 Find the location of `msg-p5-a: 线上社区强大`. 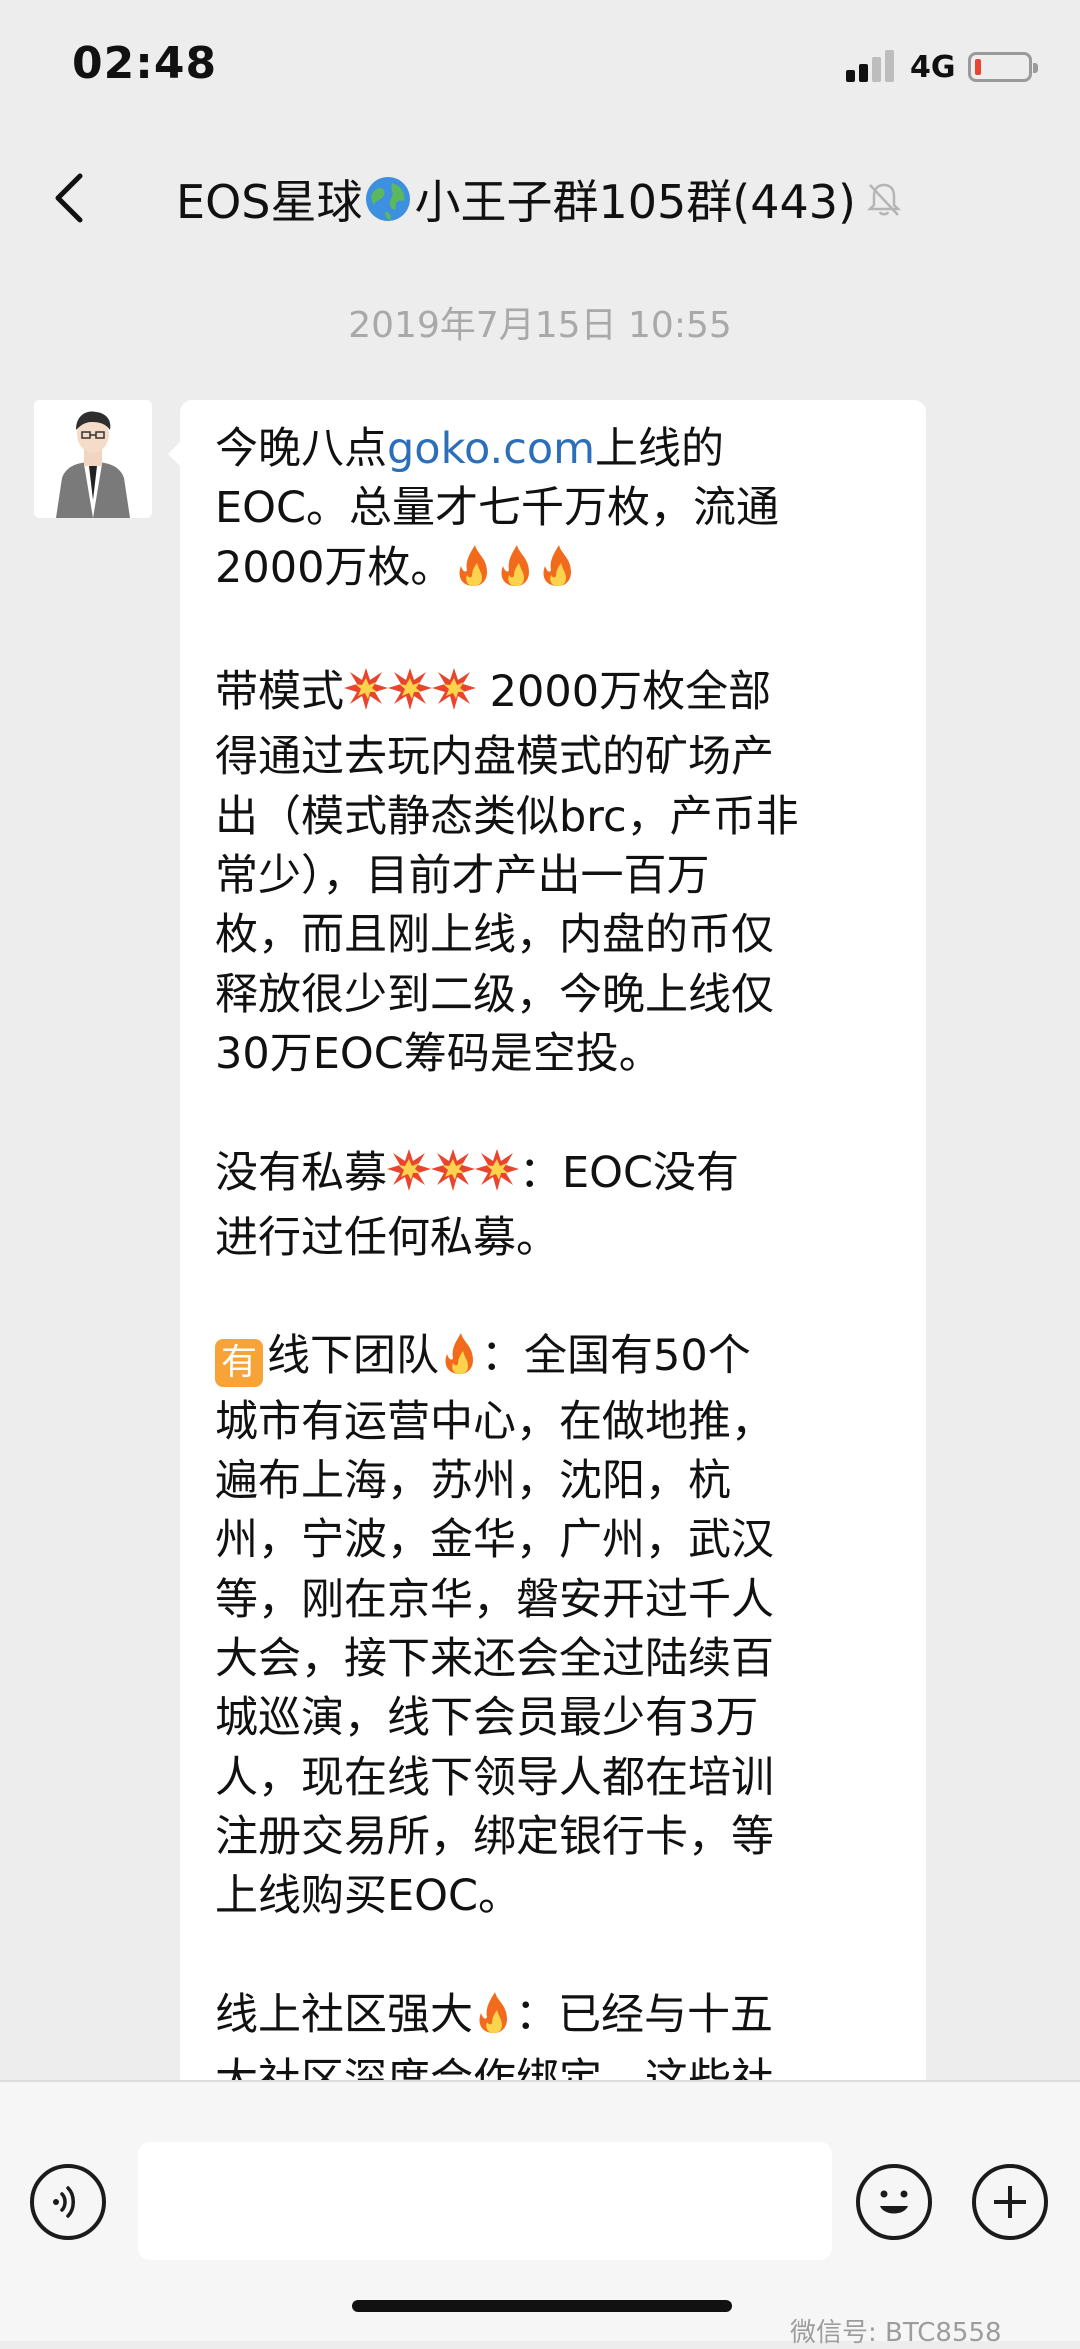

msg-p5-a: 线上社区强大 is located at coordinates (344, 2014).